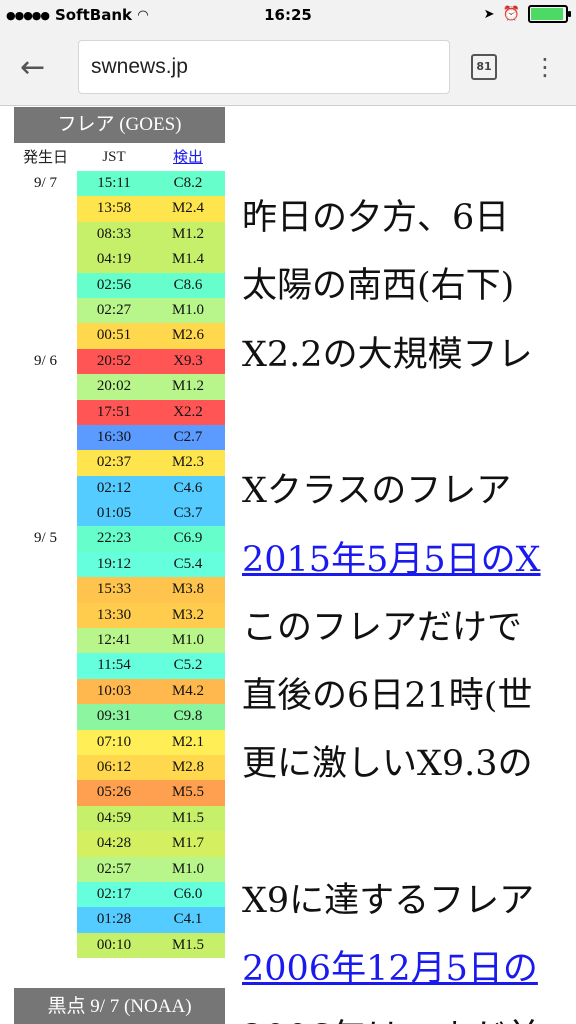 This screenshot has height=1024, width=576. Describe the element at coordinates (119, 125) in the screenshot. I see `flare-panel-title: フレア (GOES)` at that location.